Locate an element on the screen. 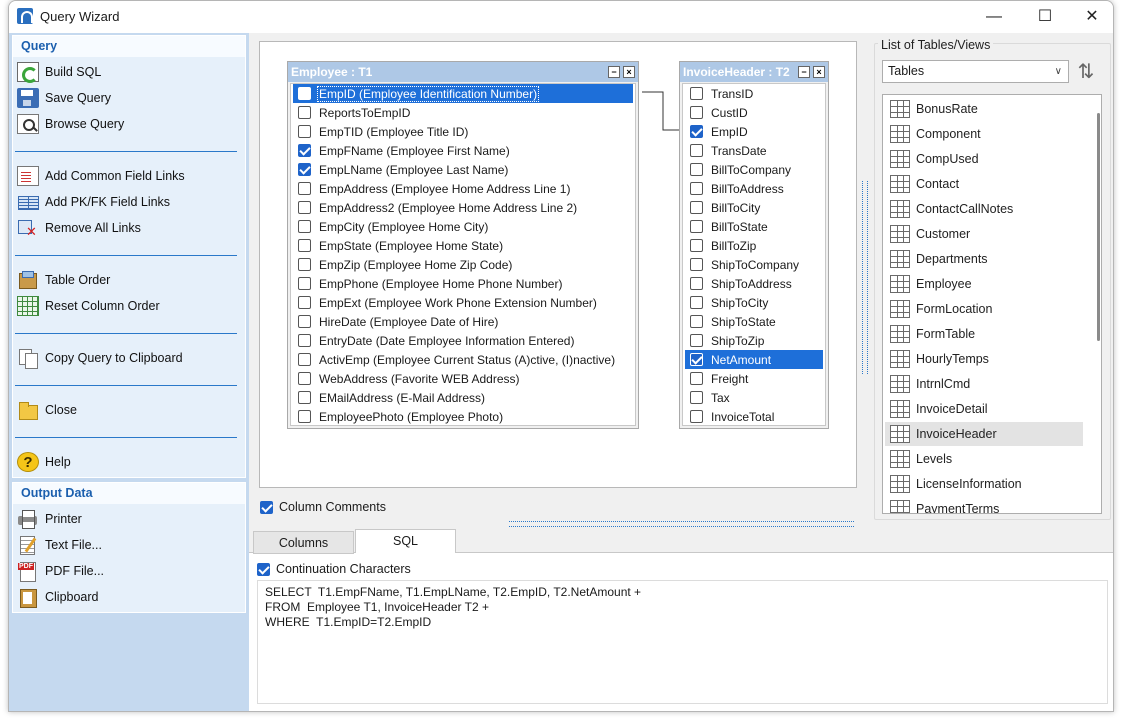  invoice-field-row: ShipToCompany is located at coordinates (754, 264).